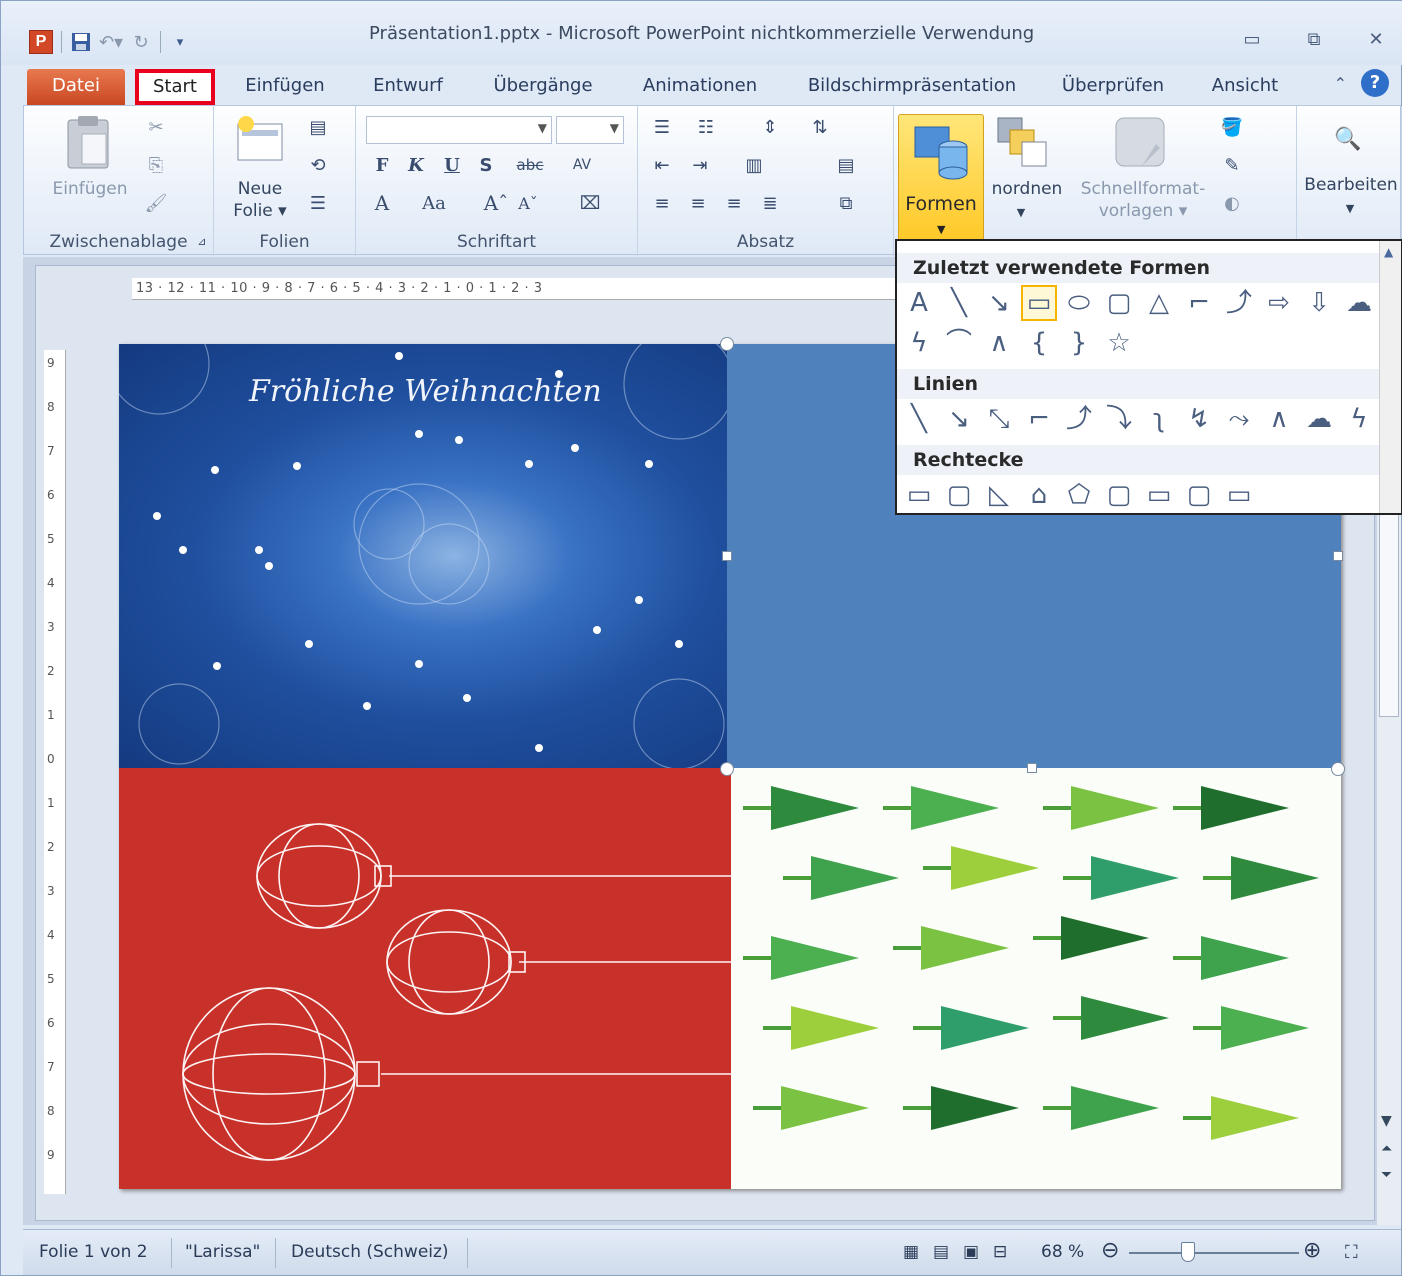 The image size is (1402, 1276). Describe the element at coordinates (590, 130) in the screenshot. I see `font-size-combo: ▼` at that location.